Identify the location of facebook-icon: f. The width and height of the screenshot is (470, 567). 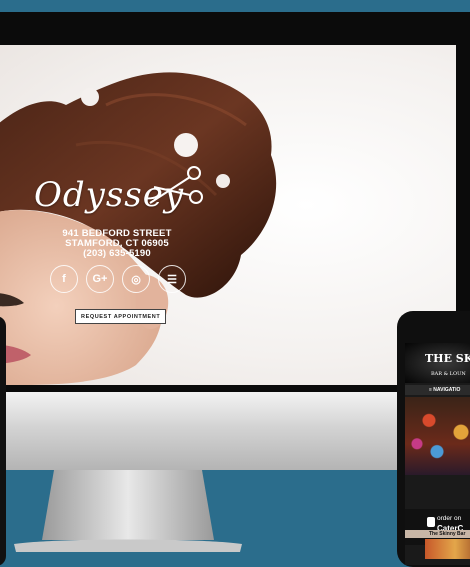
(64, 279).